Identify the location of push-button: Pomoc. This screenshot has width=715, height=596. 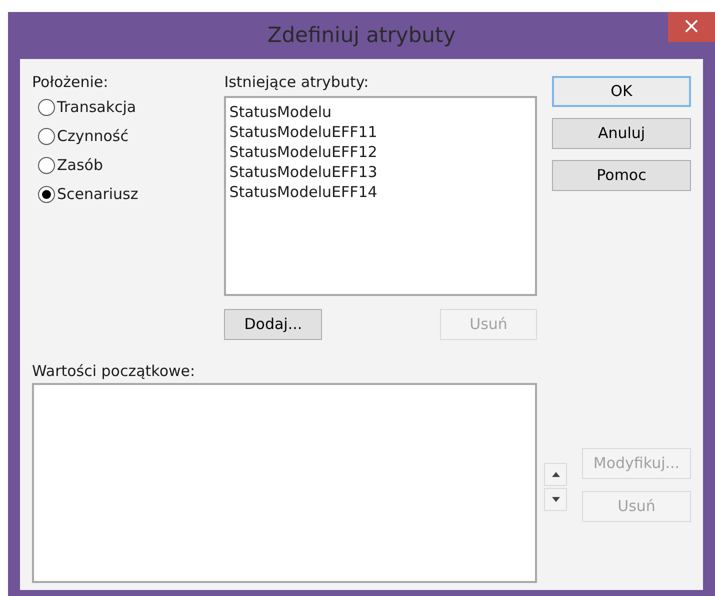
(621, 175).